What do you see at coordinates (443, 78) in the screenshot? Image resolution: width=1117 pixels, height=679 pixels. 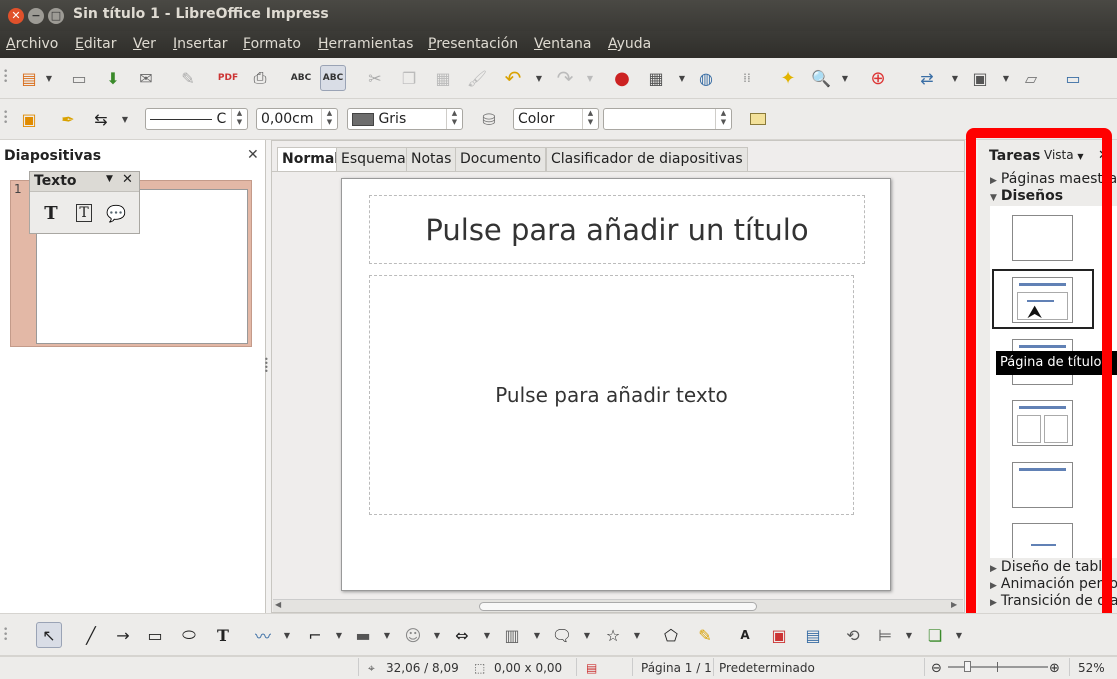 I see `paste-icon: ▦` at bounding box center [443, 78].